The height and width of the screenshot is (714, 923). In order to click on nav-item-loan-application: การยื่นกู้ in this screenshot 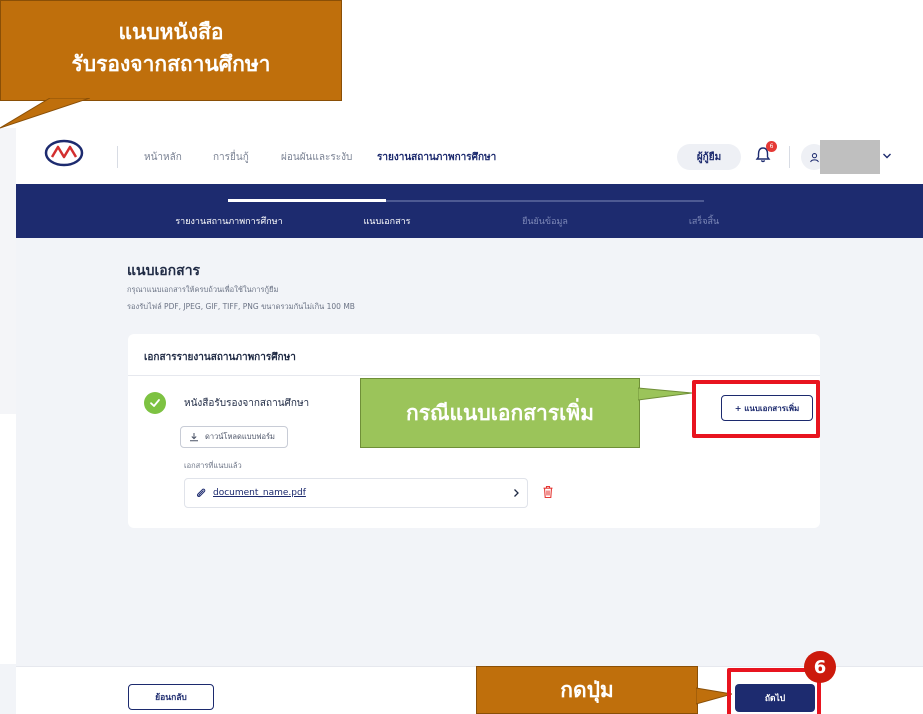, I will do `click(231, 157)`.